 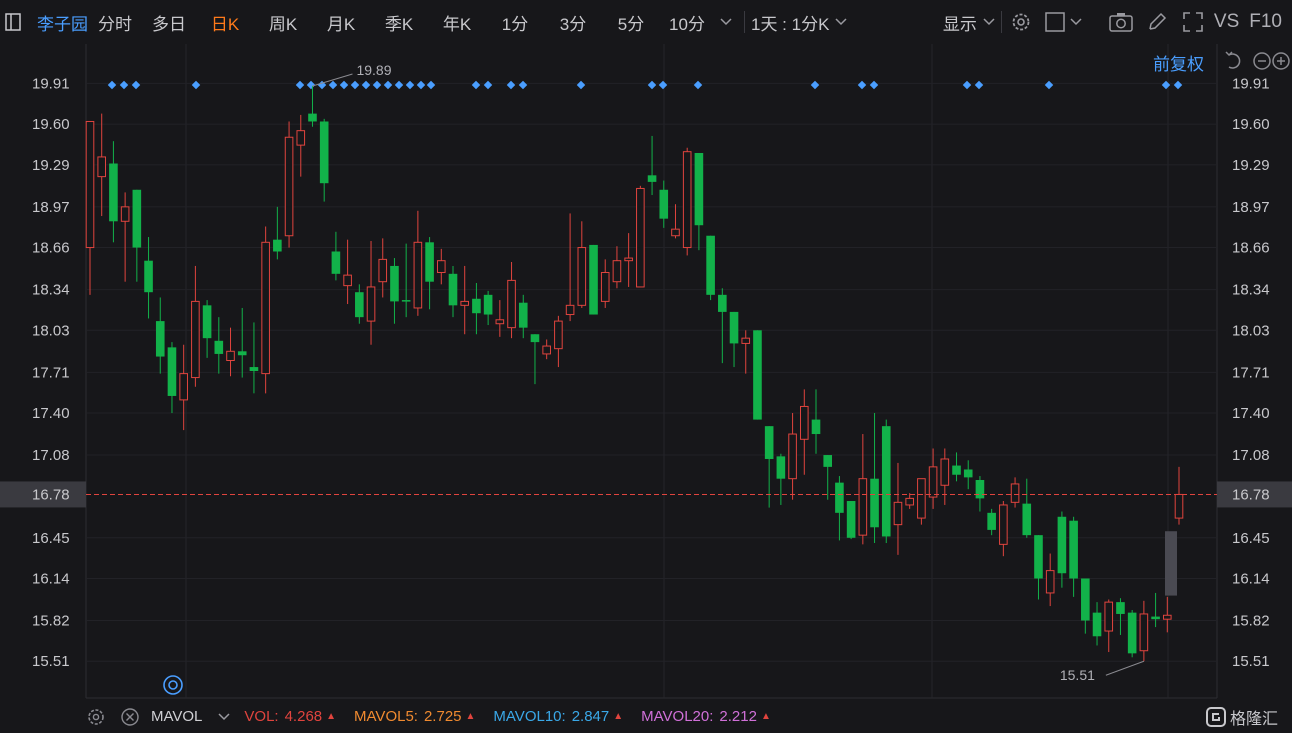 I want to click on tab-period-2: 日K, so click(x=225, y=22).